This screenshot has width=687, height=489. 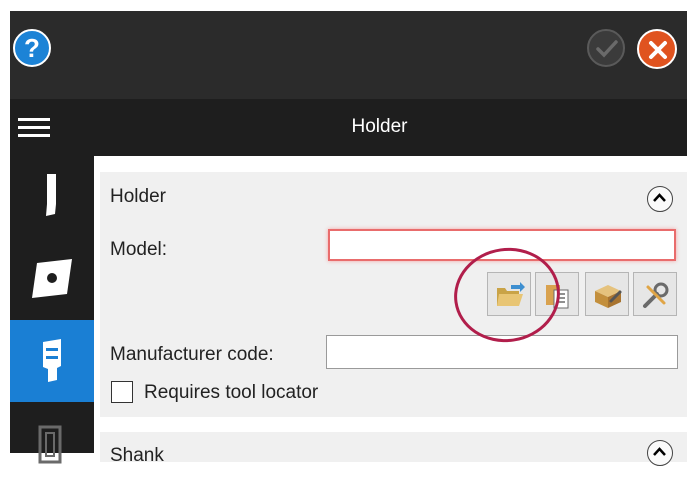 I want to click on sidebar, so click(x=52, y=310).